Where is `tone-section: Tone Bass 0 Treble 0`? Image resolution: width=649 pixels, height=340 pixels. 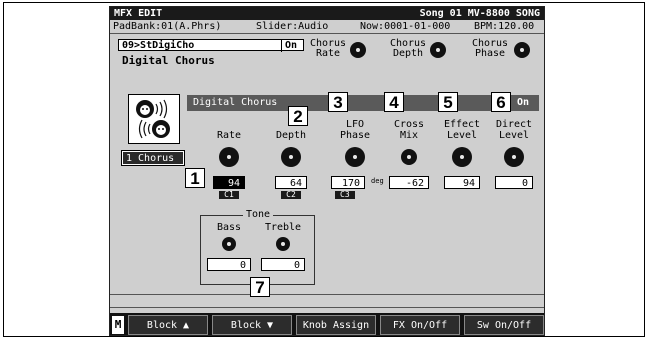
tone-section: Tone Bass 0 Treble 0 is located at coordinates (257, 247).